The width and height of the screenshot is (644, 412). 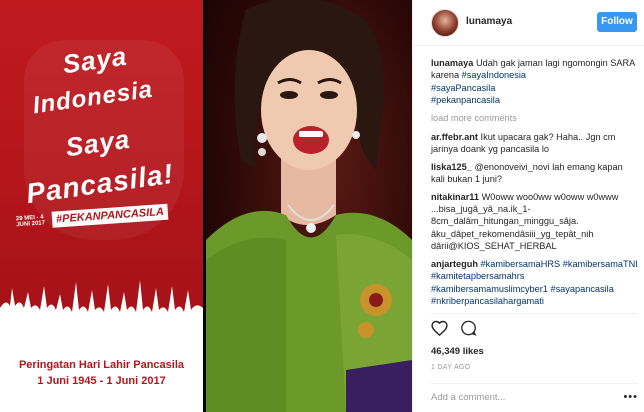 What do you see at coordinates (455, 197) in the screenshot?
I see `comment-username: nitakinar11` at bounding box center [455, 197].